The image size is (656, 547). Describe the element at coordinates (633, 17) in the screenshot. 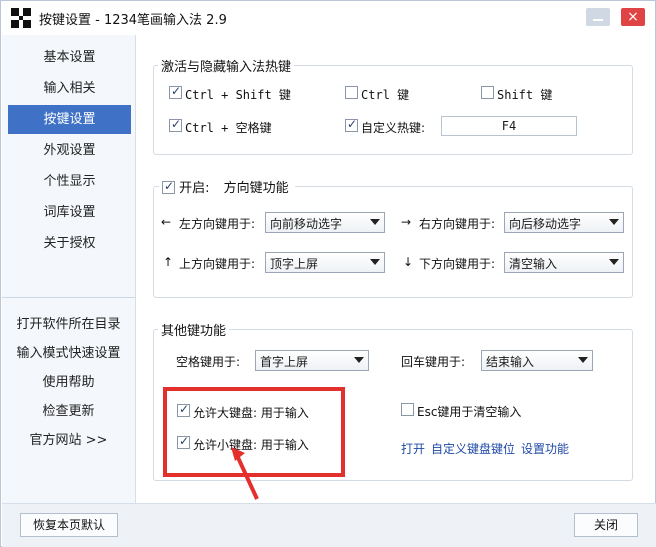

I see `close-window-button: ×` at that location.